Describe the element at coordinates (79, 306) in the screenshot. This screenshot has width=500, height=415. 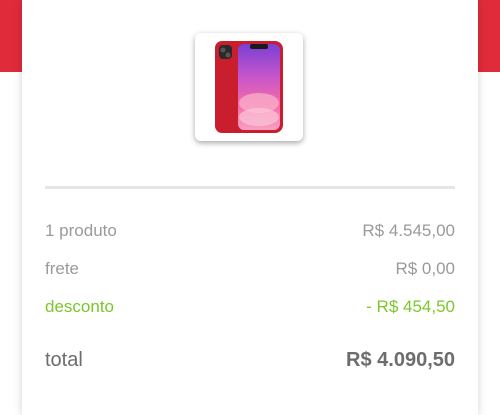
I see `discount-label: desconto` at that location.